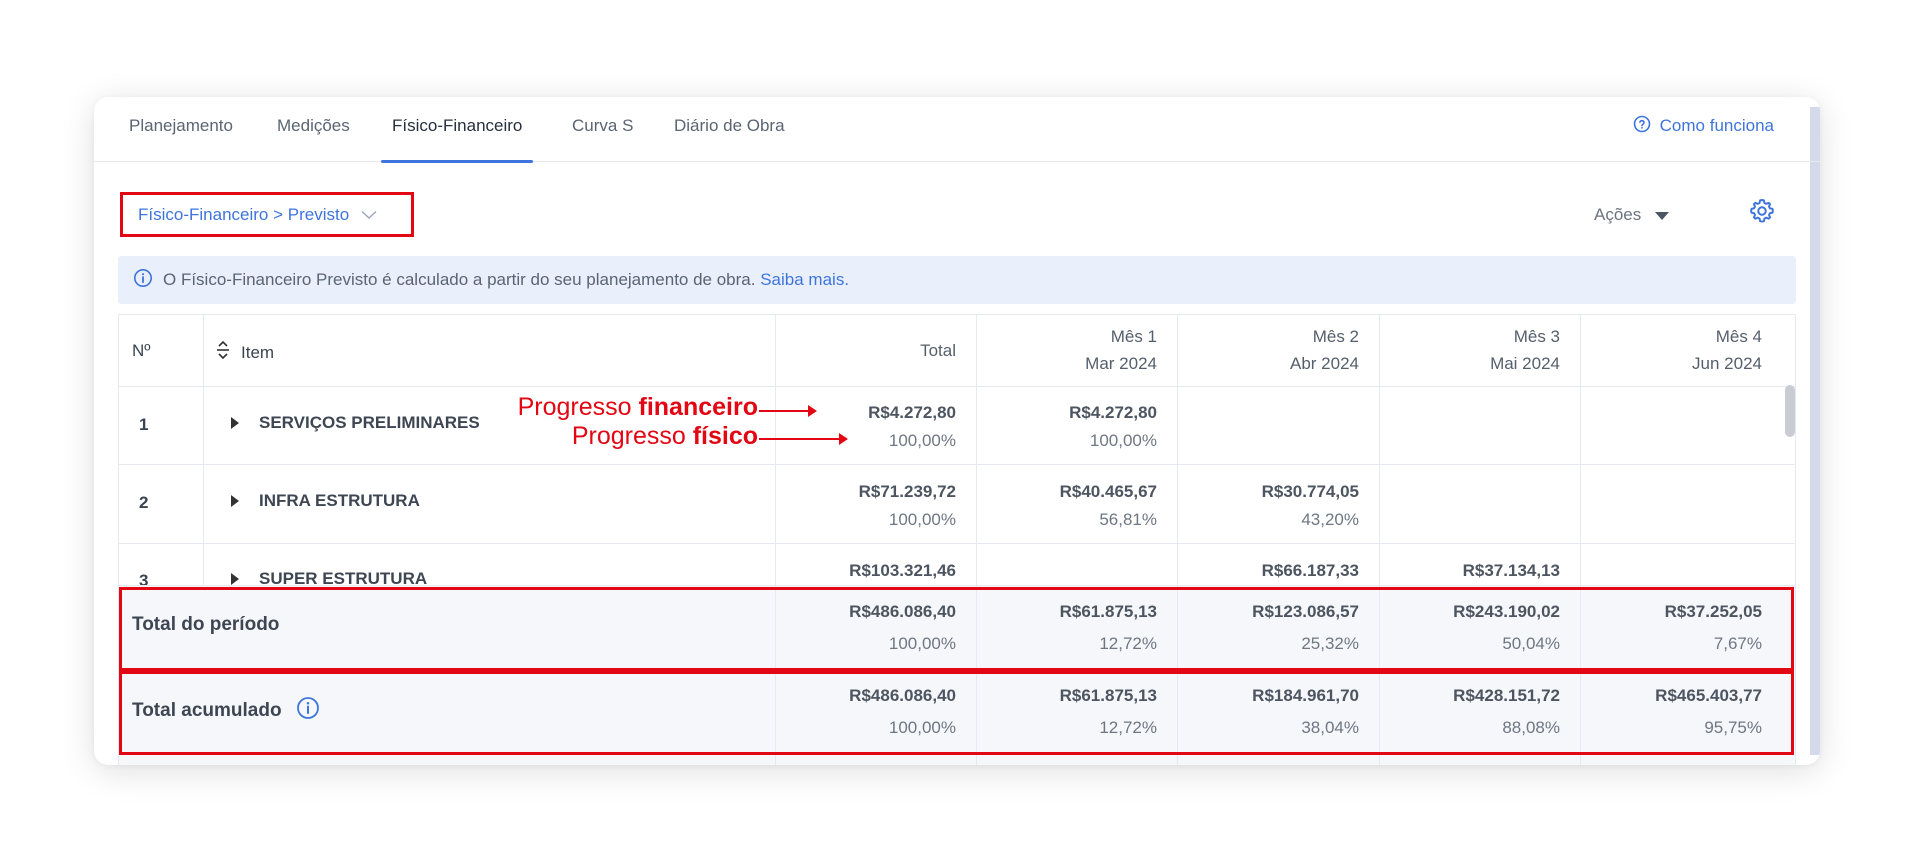 The image size is (1920, 846). I want to click on tab-planejamento: Planejamento, so click(181, 129).